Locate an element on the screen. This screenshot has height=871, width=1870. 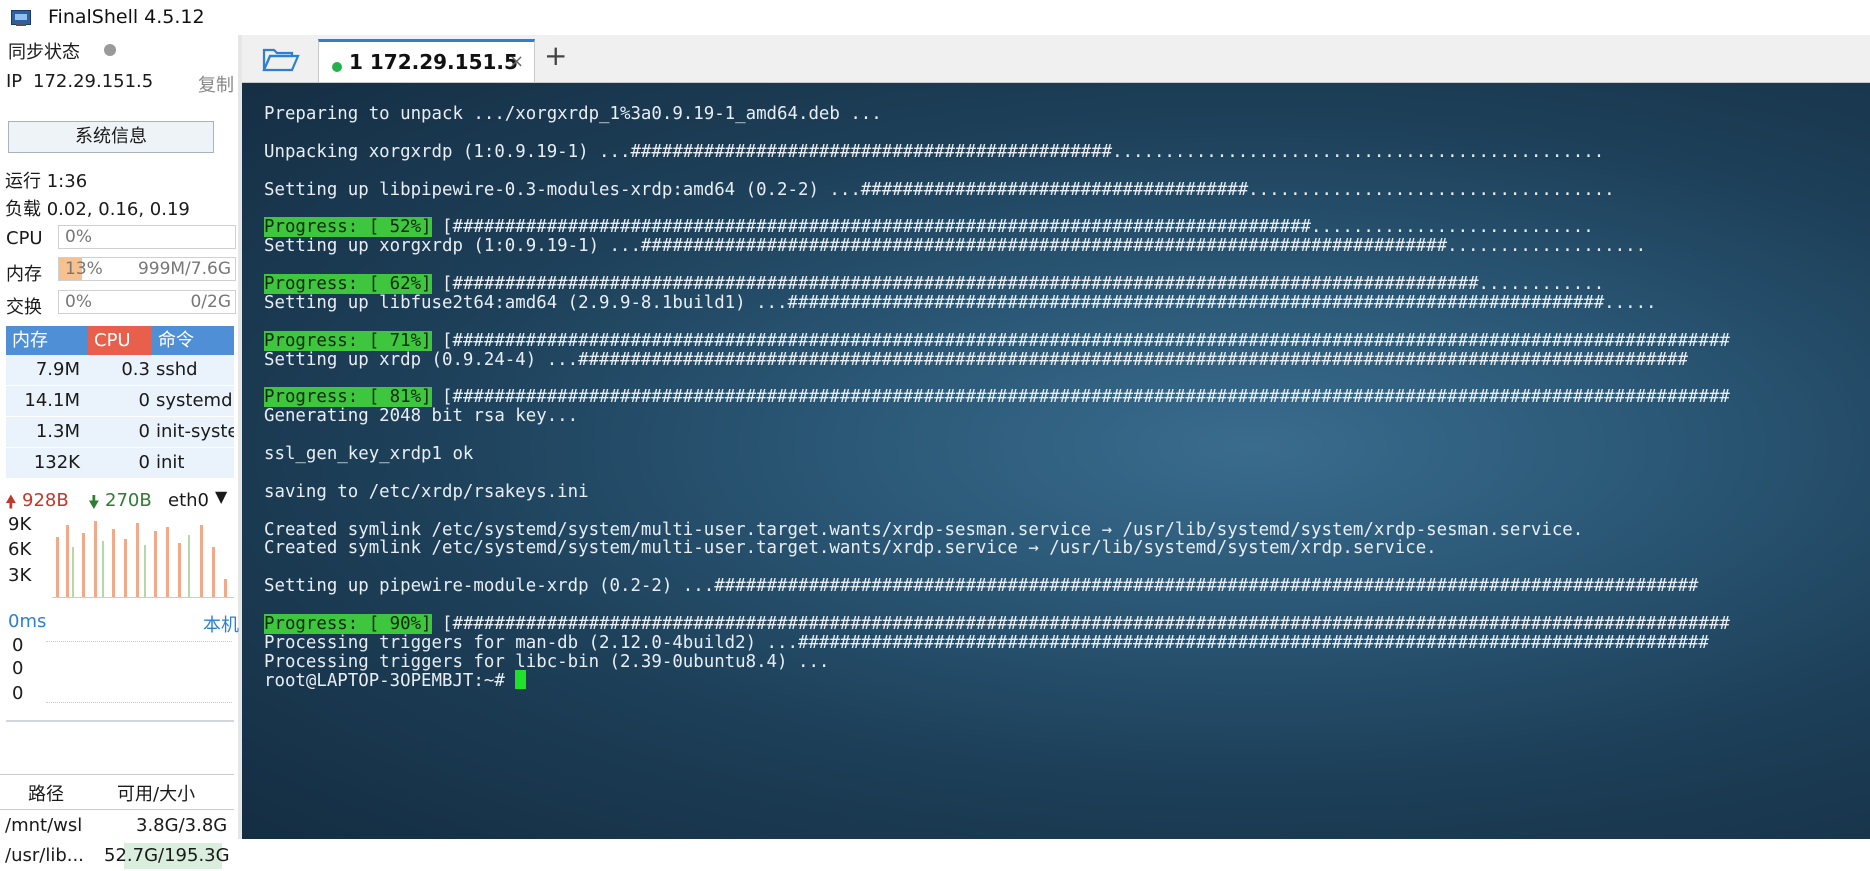
column-command: 命令 is located at coordinates (193, 340).